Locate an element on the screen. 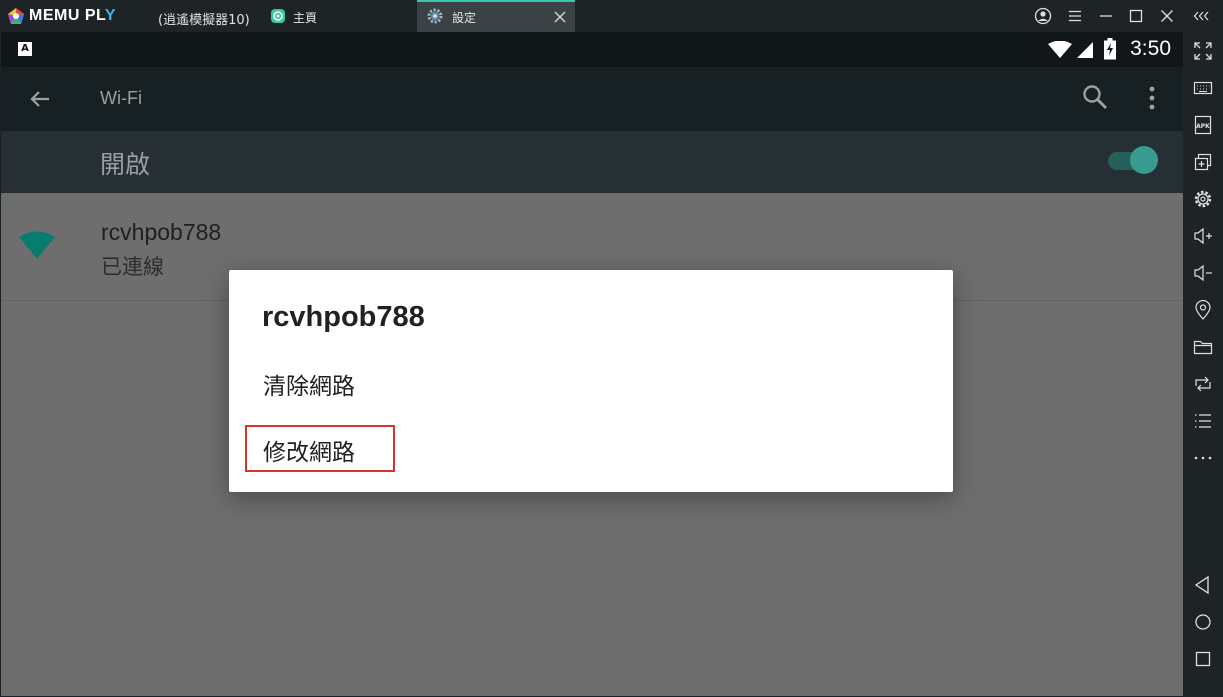 Image resolution: width=1223 pixels, height=697 pixels. more-icon is located at coordinates (1203, 458).